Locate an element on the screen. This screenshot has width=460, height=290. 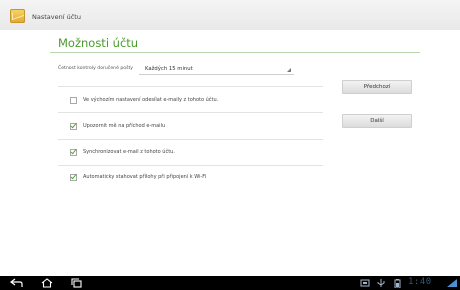
status-clock: 1:40 is located at coordinates (420, 282).